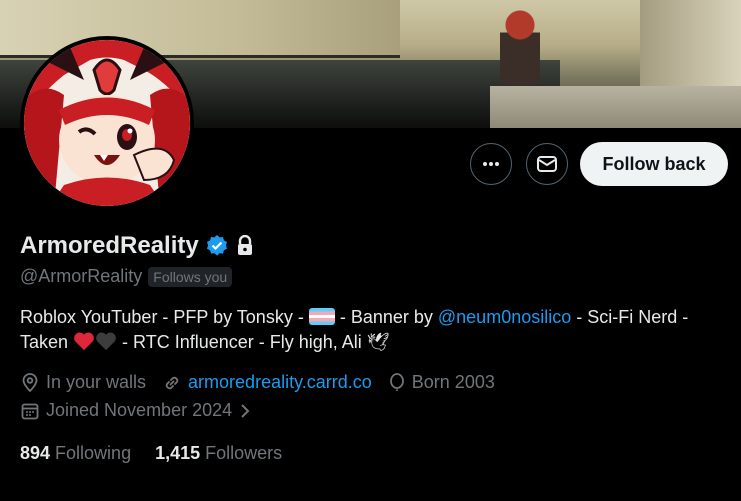 The height and width of the screenshot is (501, 741). What do you see at coordinates (386, 317) in the screenshot?
I see `bio-text: - Banner by` at bounding box center [386, 317].